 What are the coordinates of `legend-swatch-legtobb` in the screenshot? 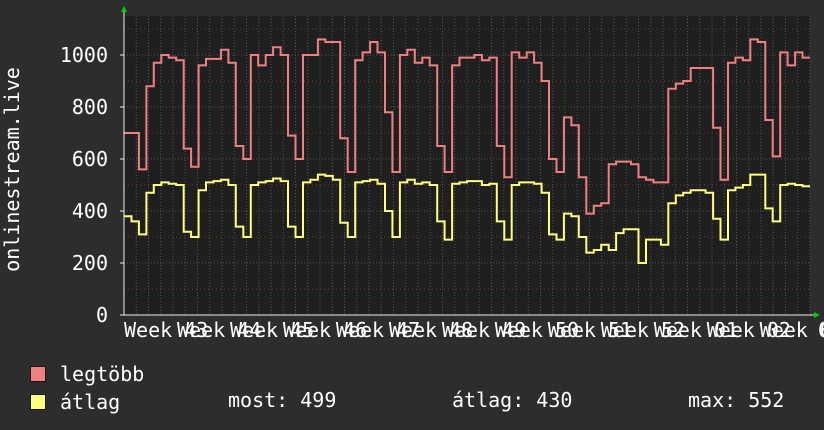 It's located at (38, 374).